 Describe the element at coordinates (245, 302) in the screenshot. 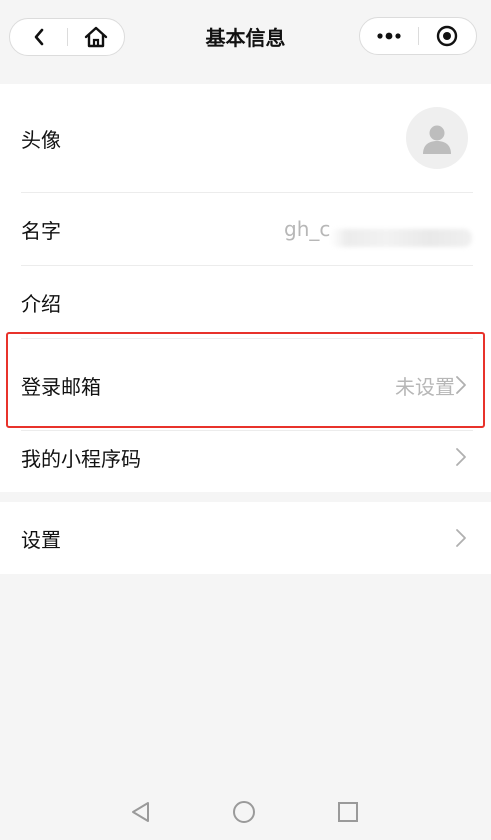

I see `intro-row: 介绍` at that location.